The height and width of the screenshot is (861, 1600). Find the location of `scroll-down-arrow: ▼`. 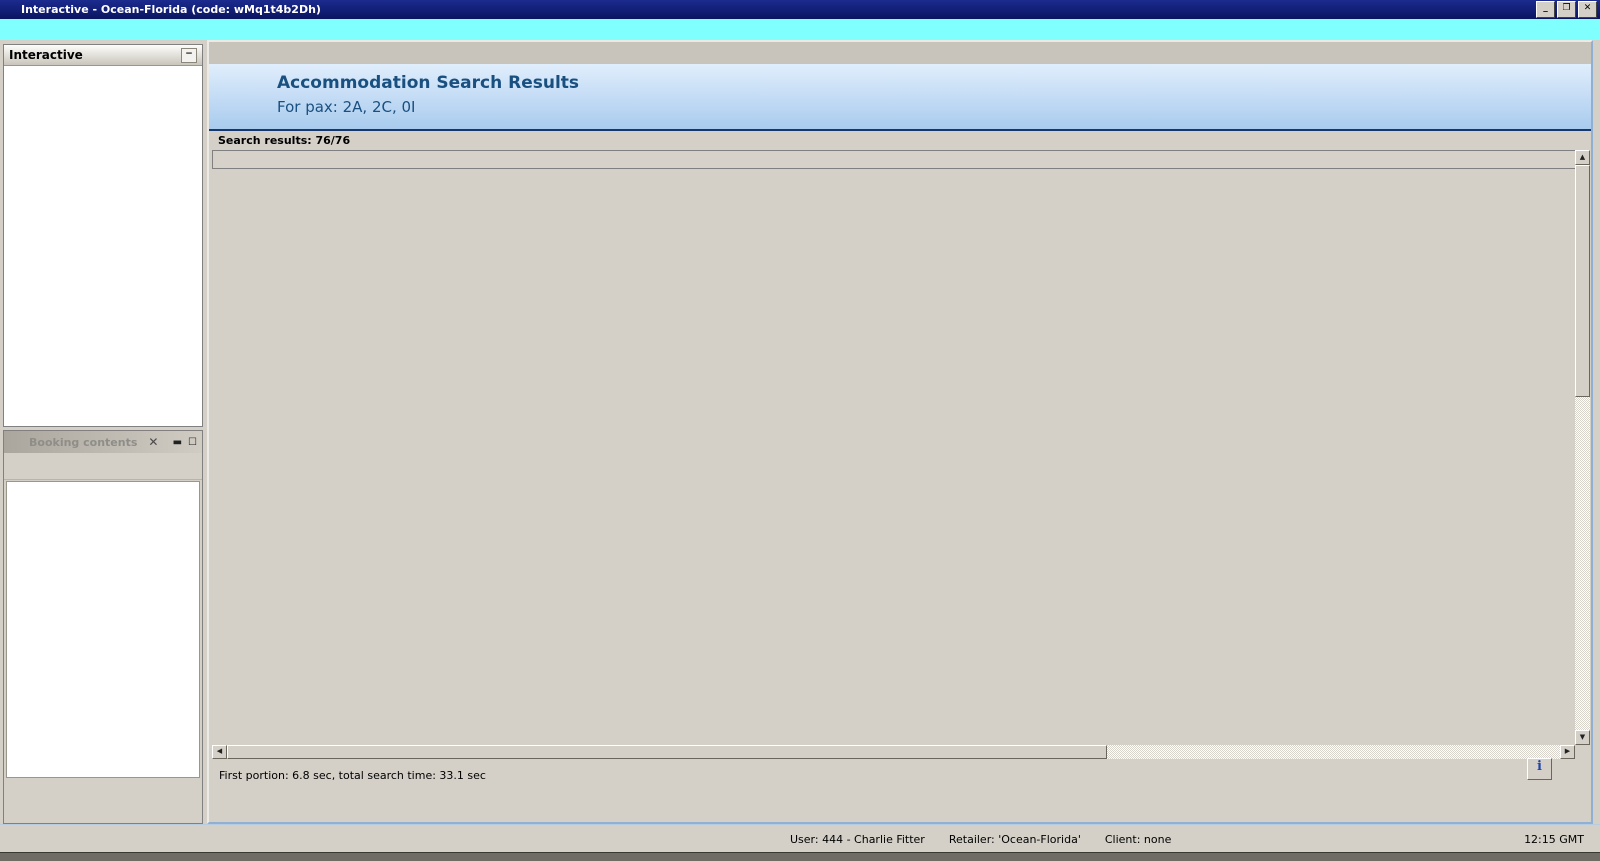

scroll-down-arrow: ▼ is located at coordinates (1582, 737).